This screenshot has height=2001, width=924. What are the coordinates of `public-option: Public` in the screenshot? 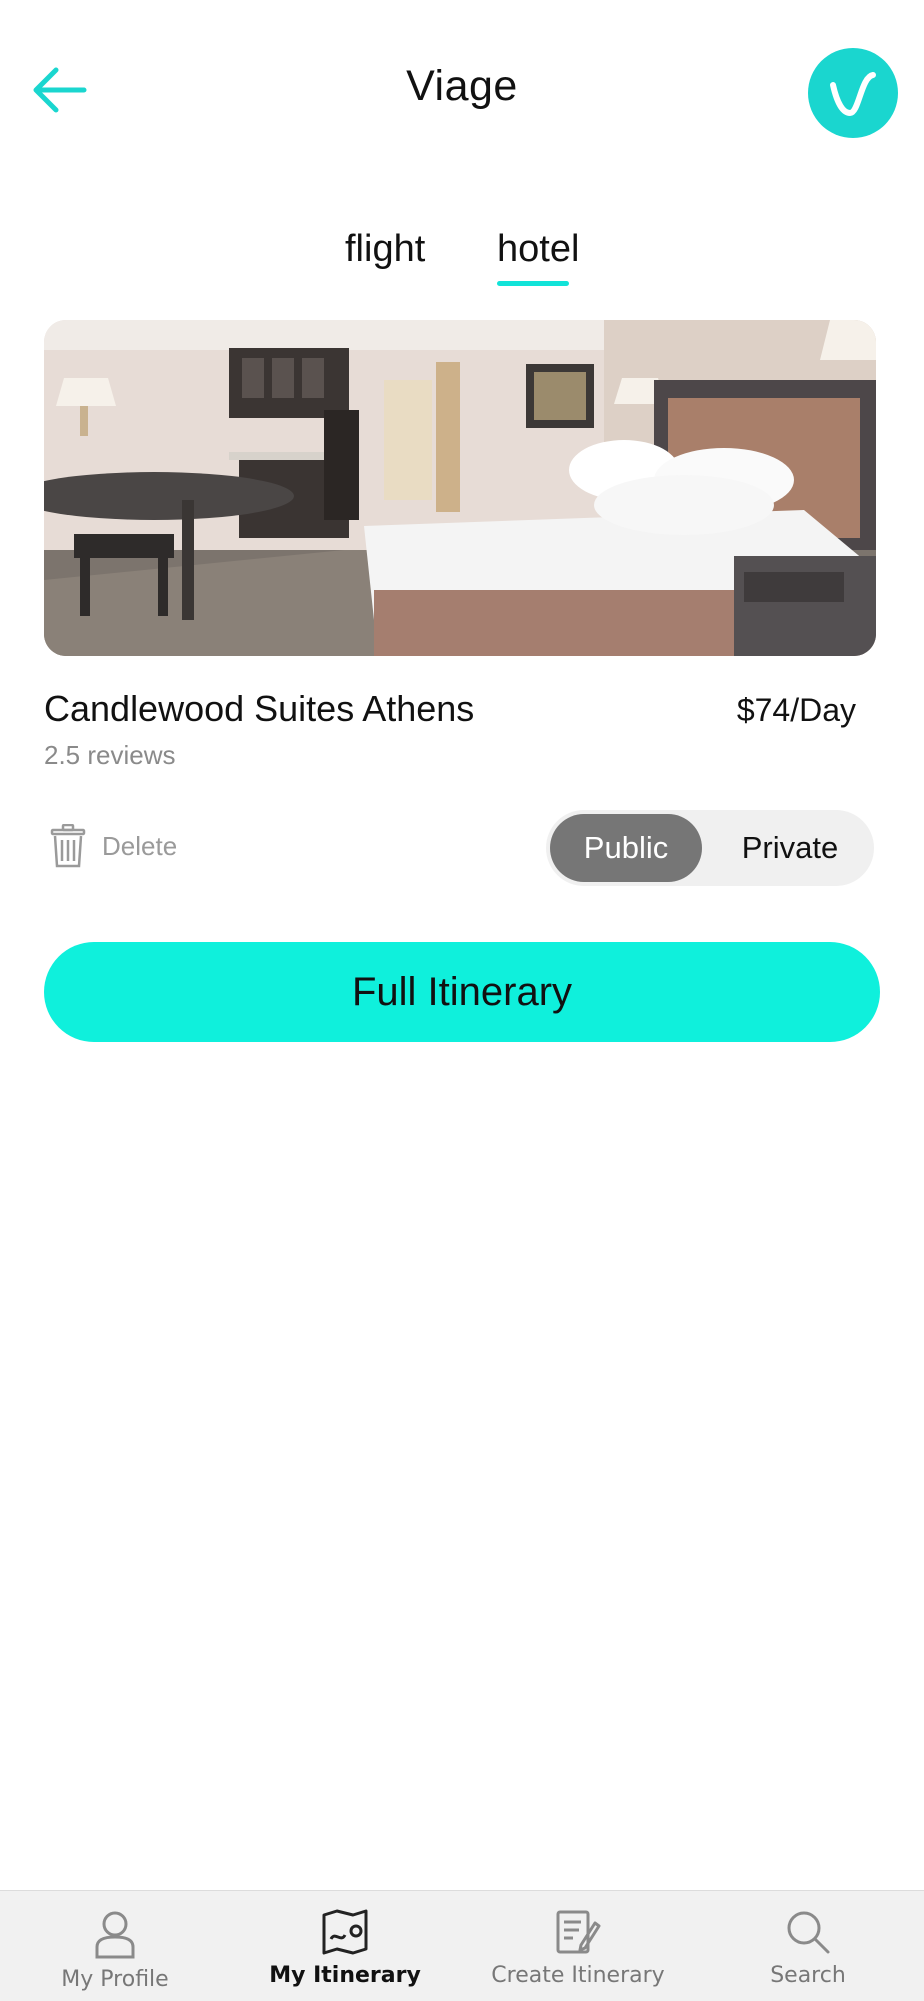 It's located at (626, 848).